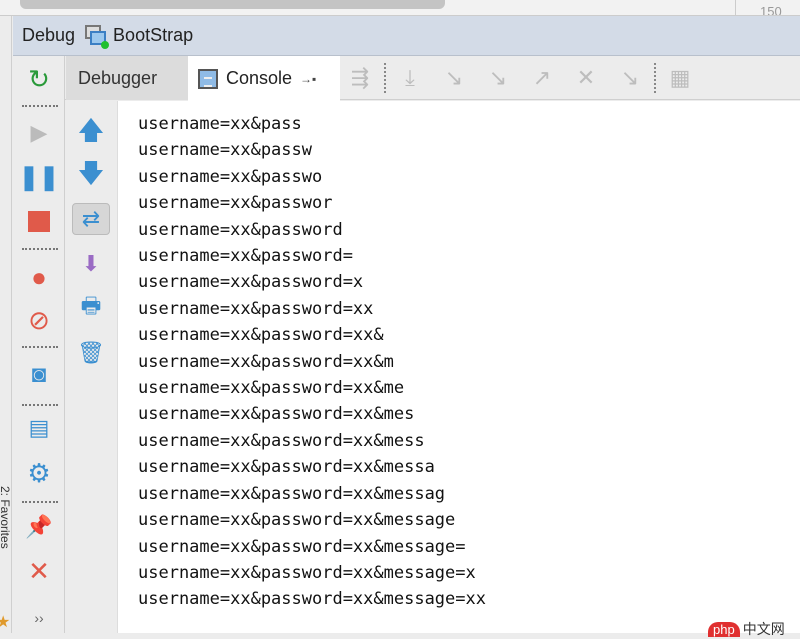  What do you see at coordinates (39, 320) in the screenshot?
I see `mute-breakpoints-icon: ⊘` at bounding box center [39, 320].